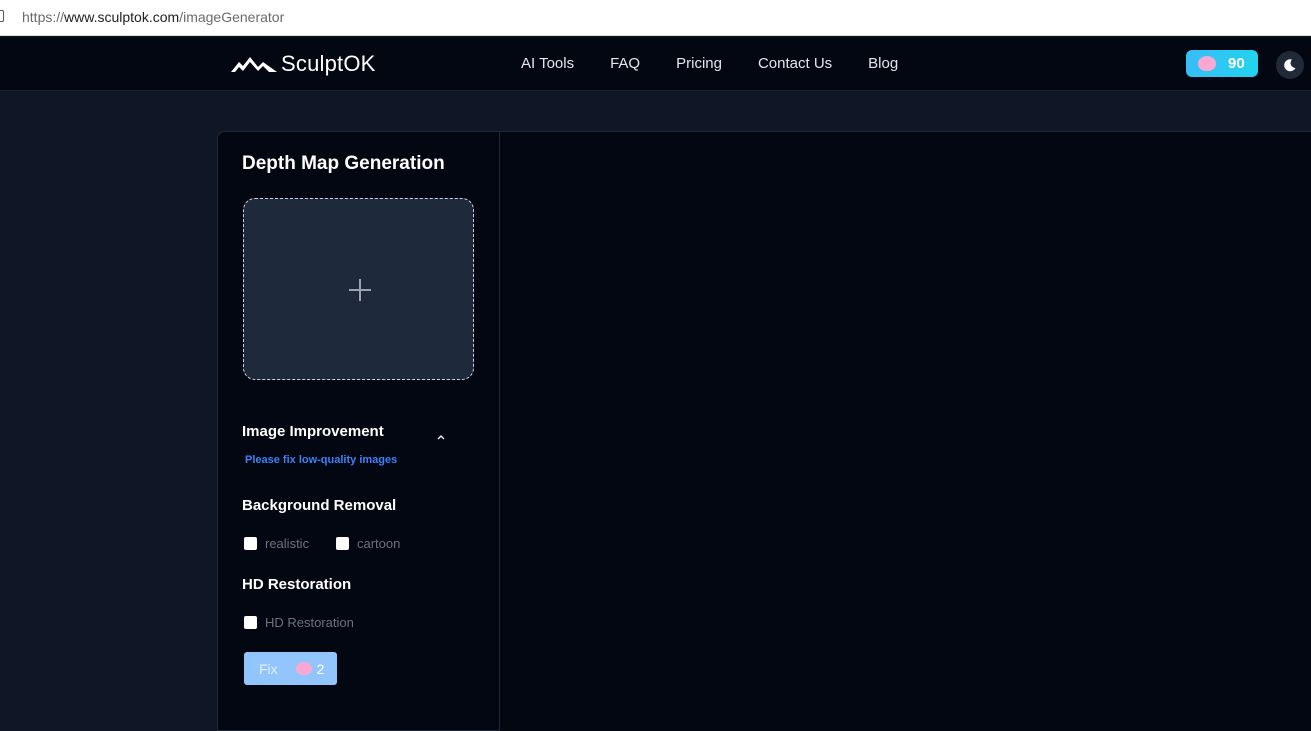  Describe the element at coordinates (441, 437) in the screenshot. I see `chevron-up-icon` at that location.